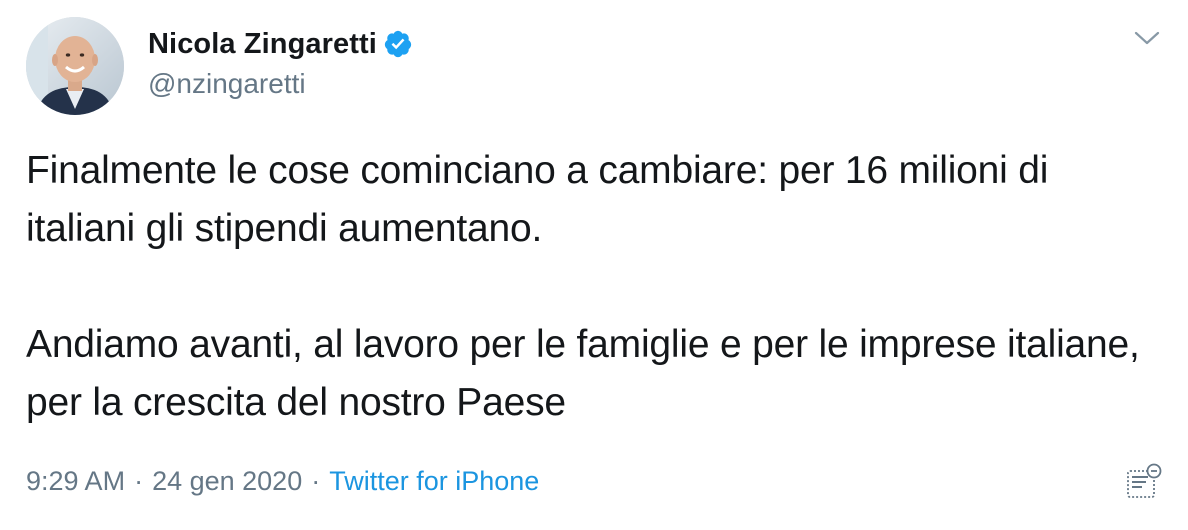 Image resolution: width=1188 pixels, height=530 pixels. What do you see at coordinates (434, 481) in the screenshot?
I see `tweet-source-link: Twitter for iPhone` at bounding box center [434, 481].